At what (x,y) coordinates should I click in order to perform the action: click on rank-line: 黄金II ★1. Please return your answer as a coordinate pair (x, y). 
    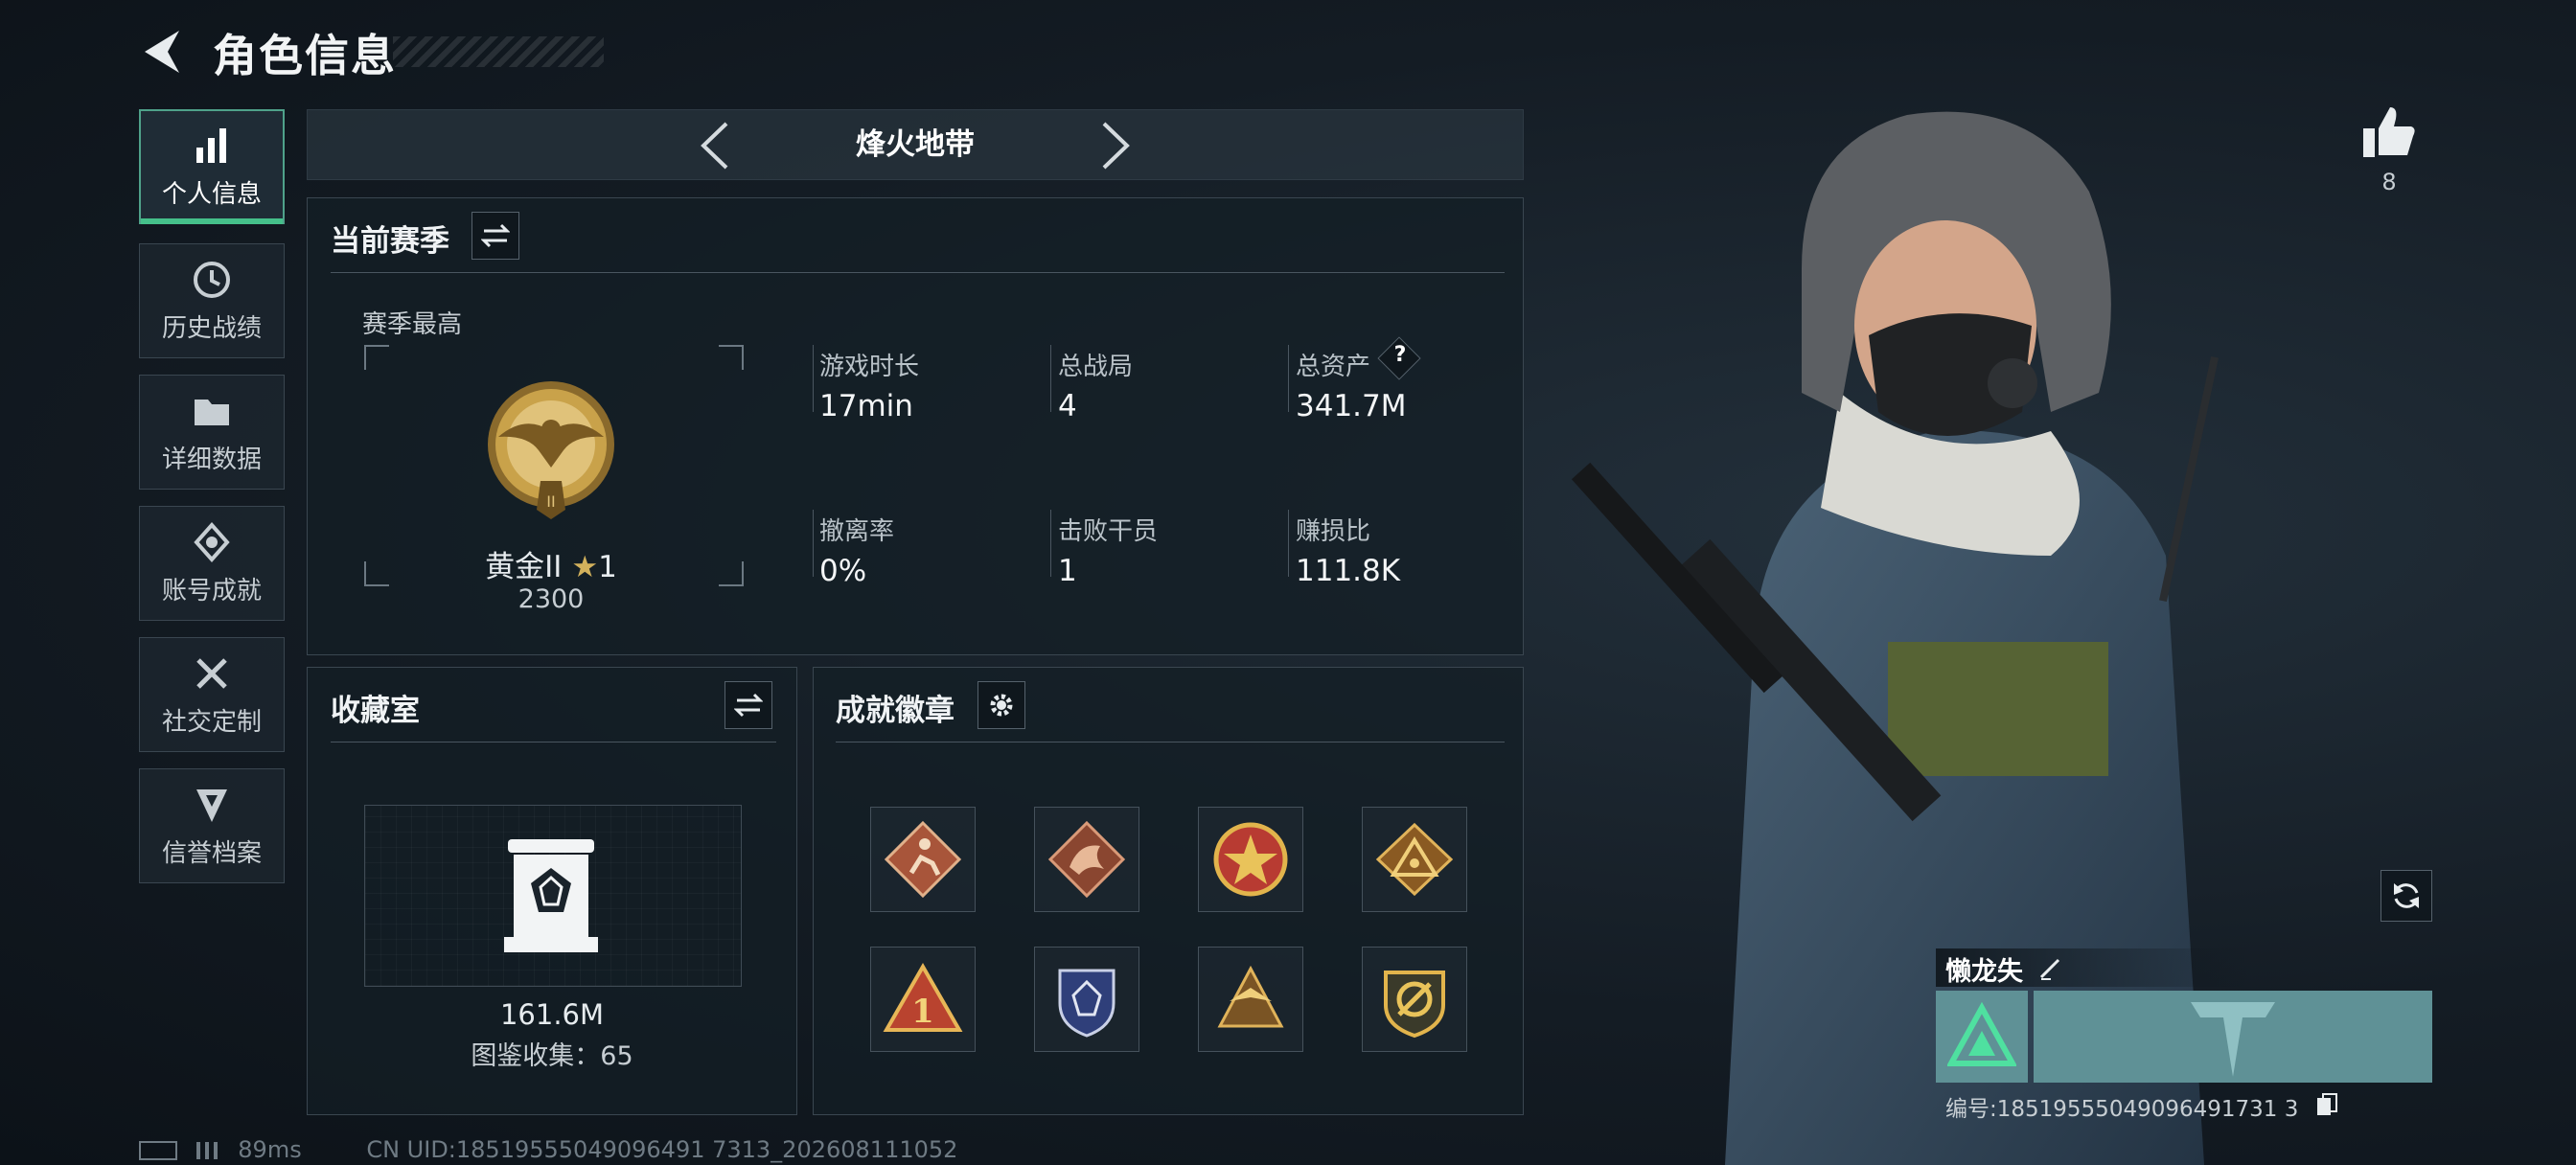
    Looking at the image, I should click on (551, 563).